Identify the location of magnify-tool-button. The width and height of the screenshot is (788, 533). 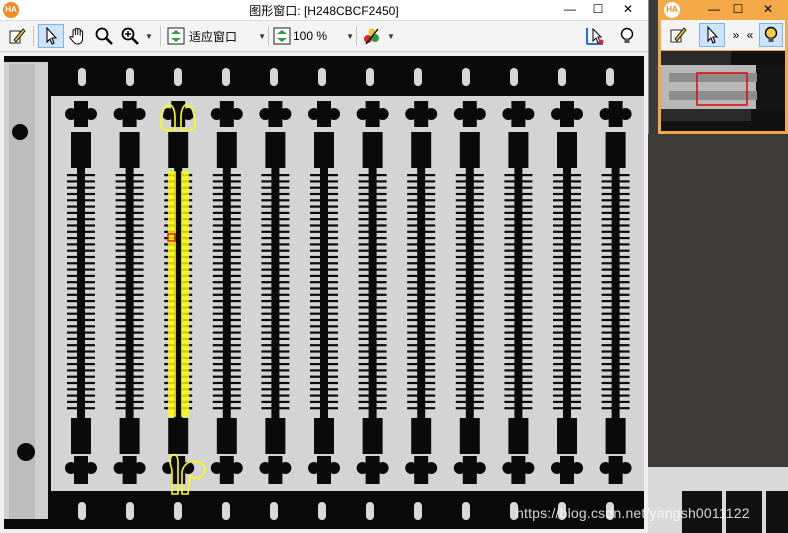
(104, 36).